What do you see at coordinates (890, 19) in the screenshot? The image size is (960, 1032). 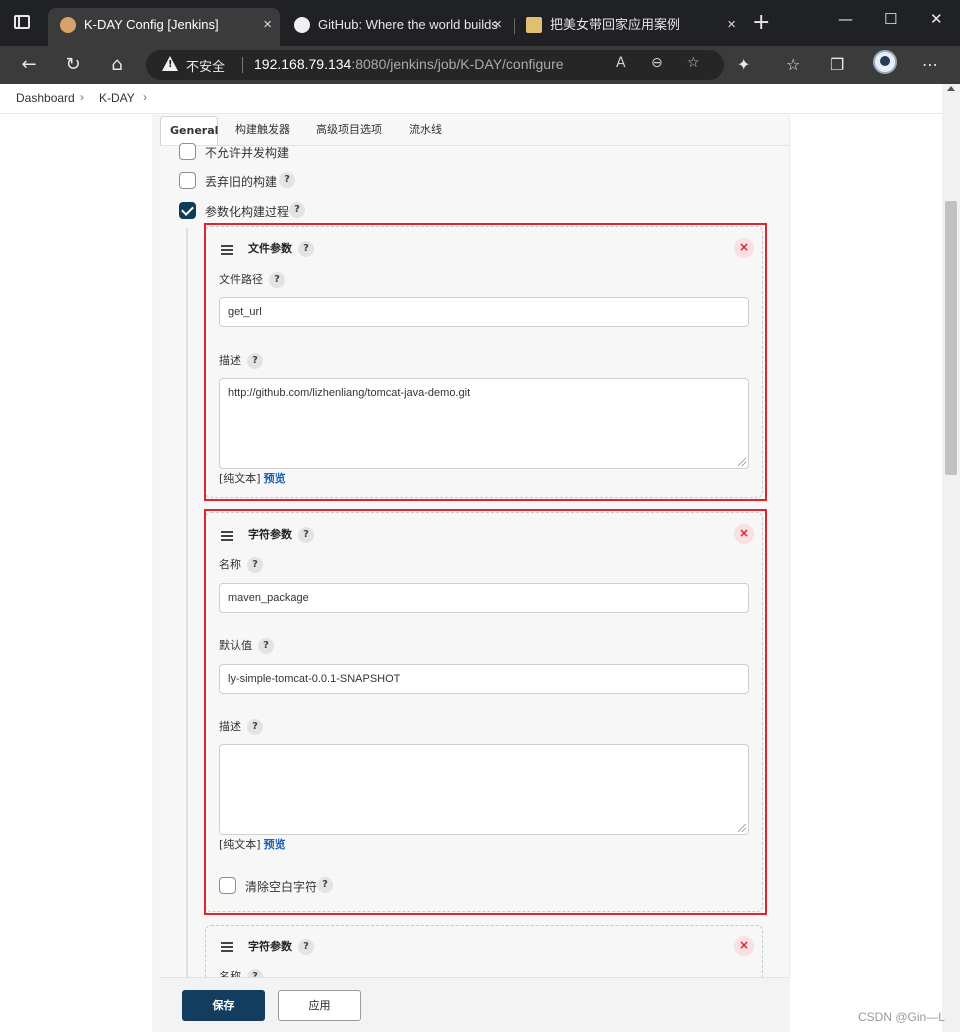 I see `maximize-button: ☐` at bounding box center [890, 19].